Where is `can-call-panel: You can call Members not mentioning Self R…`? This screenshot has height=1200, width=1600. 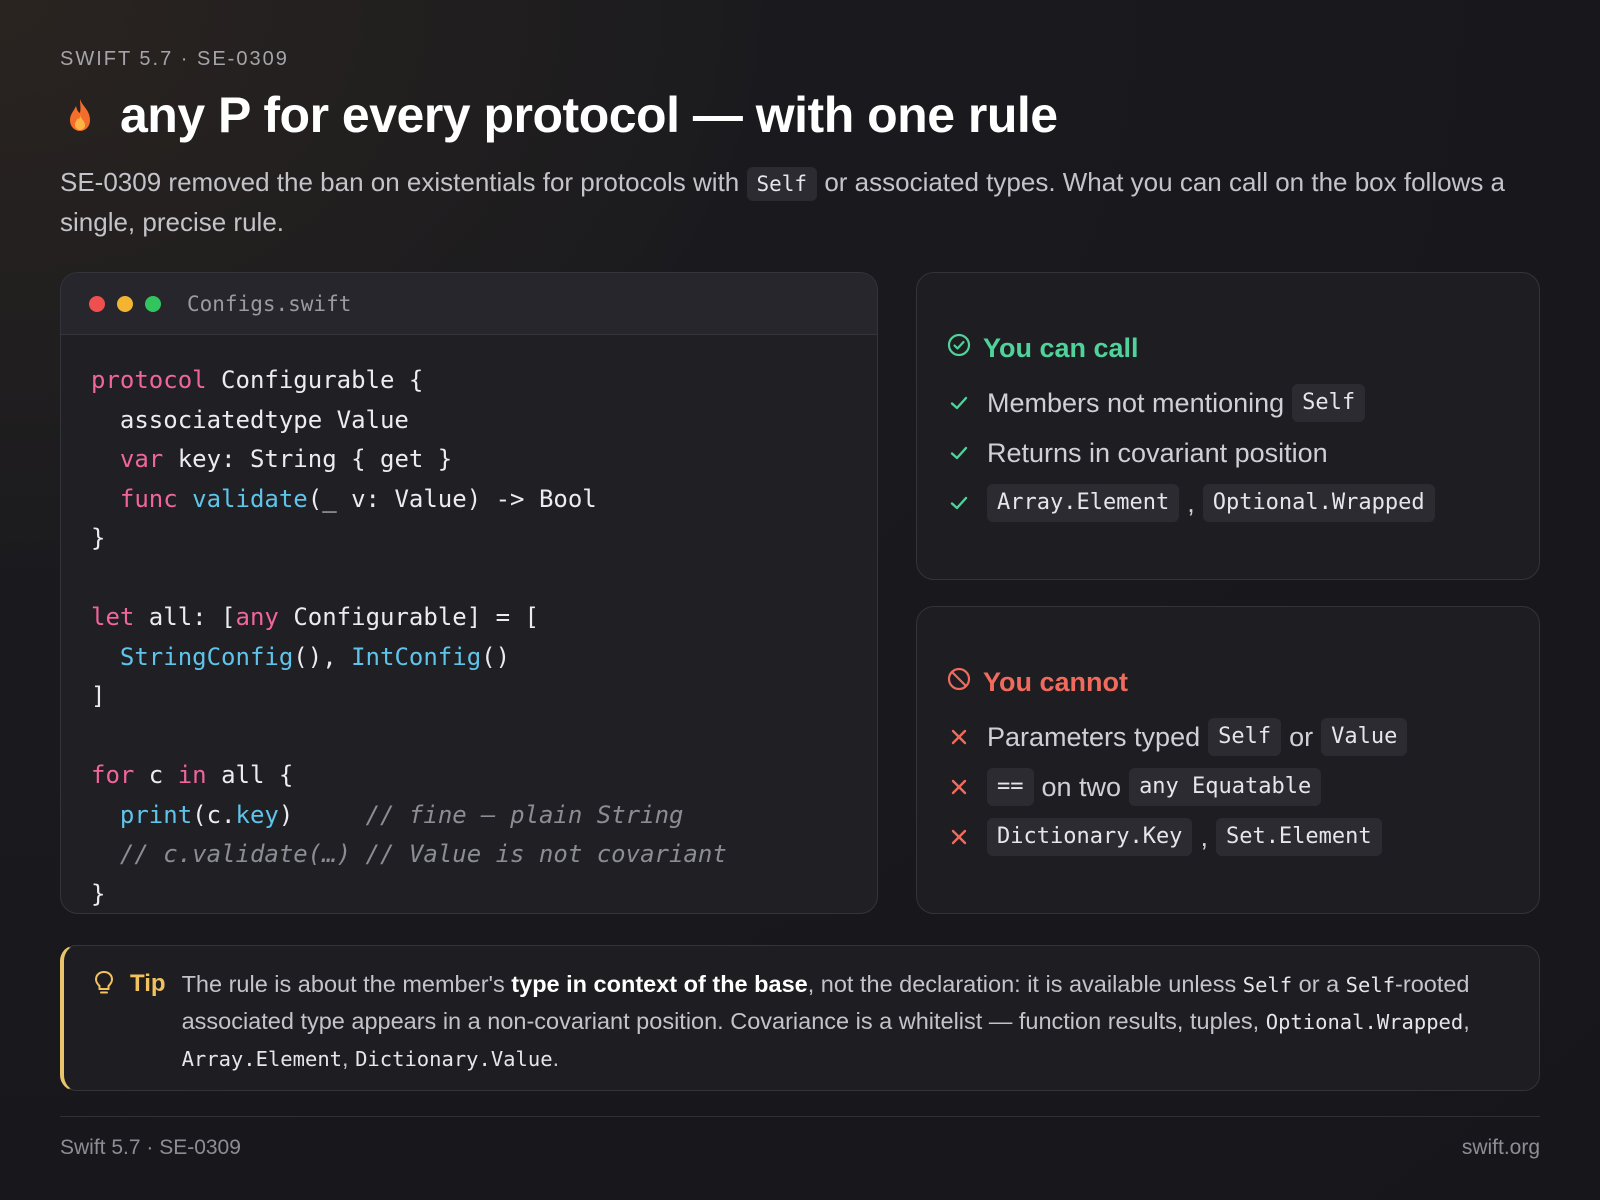
can-call-panel: You can call Members not mentioning Self R… is located at coordinates (1228, 426).